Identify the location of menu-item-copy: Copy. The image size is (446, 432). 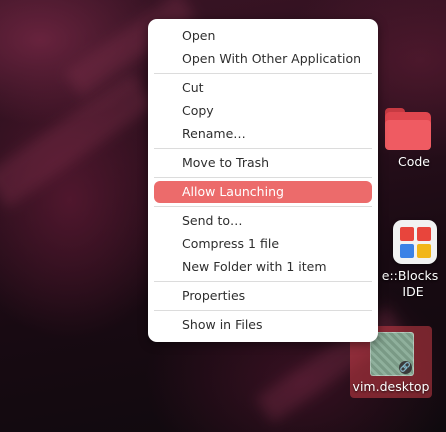
(263, 111).